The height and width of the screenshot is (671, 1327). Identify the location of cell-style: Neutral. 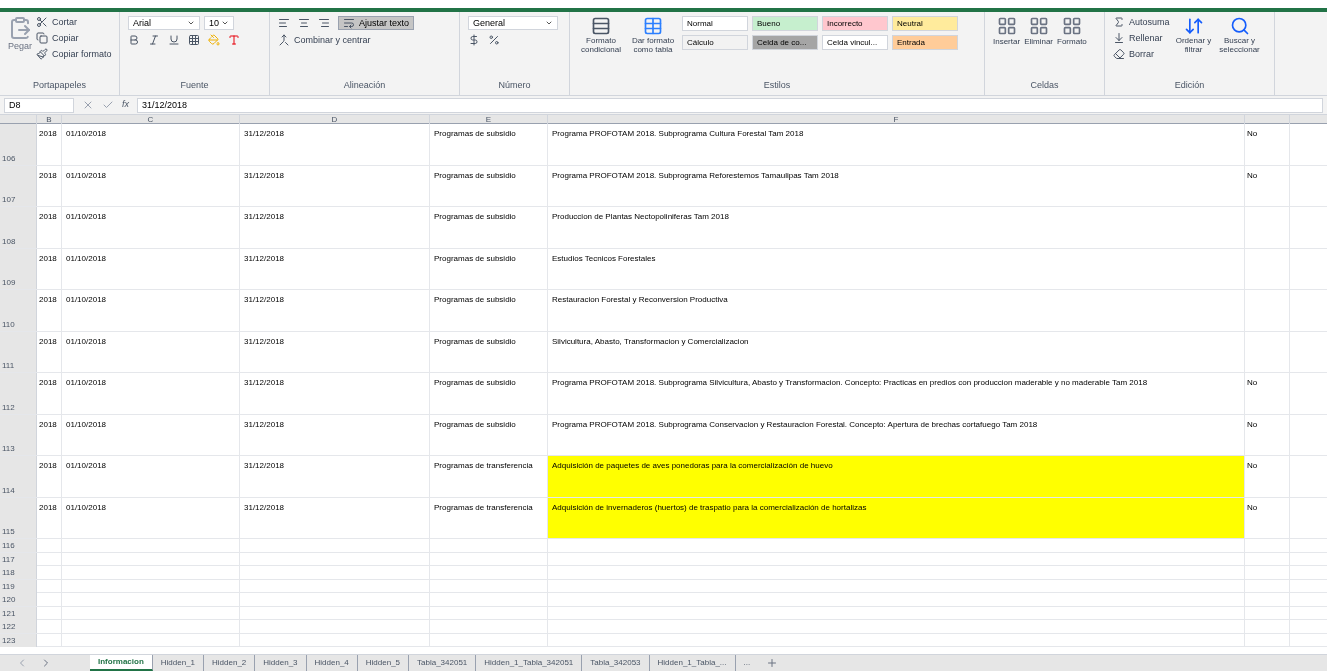
(925, 23).